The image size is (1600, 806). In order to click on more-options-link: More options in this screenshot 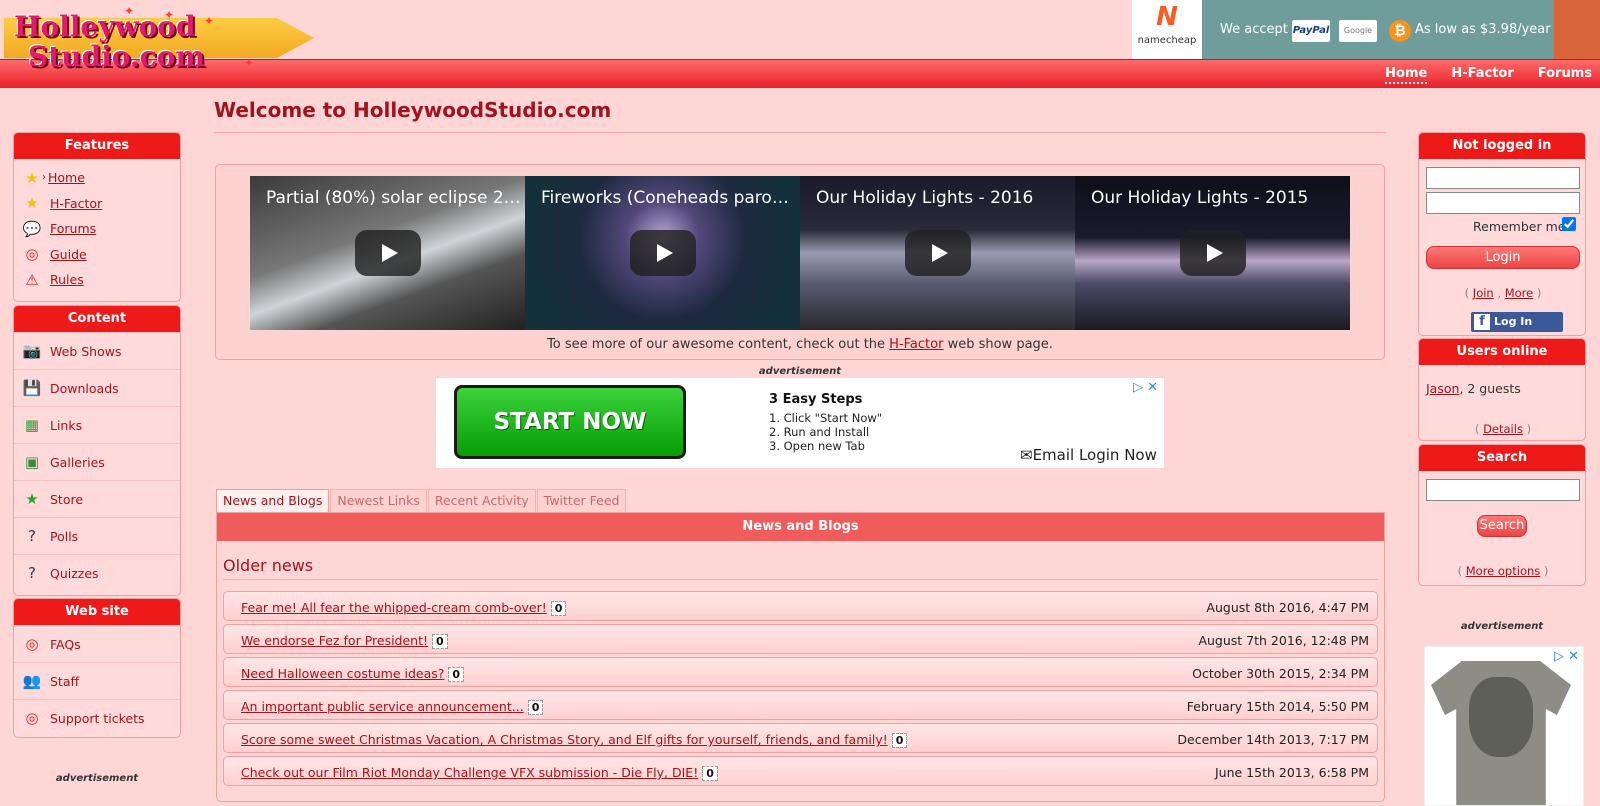, I will do `click(1503, 571)`.